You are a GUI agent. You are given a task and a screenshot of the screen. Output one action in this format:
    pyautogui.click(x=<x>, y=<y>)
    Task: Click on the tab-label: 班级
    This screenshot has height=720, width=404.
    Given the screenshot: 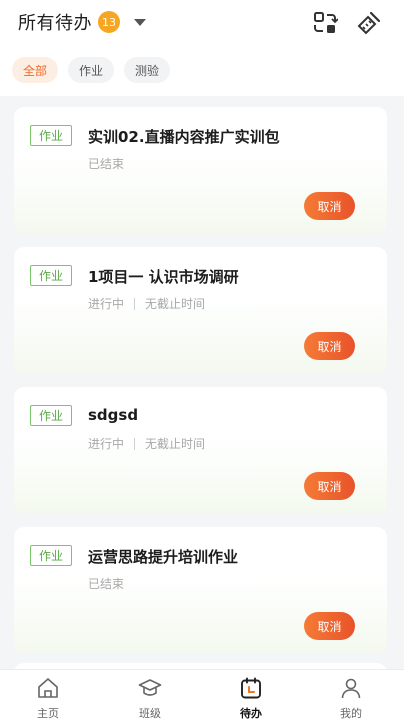 What is the action you would take?
    pyautogui.click(x=150, y=713)
    